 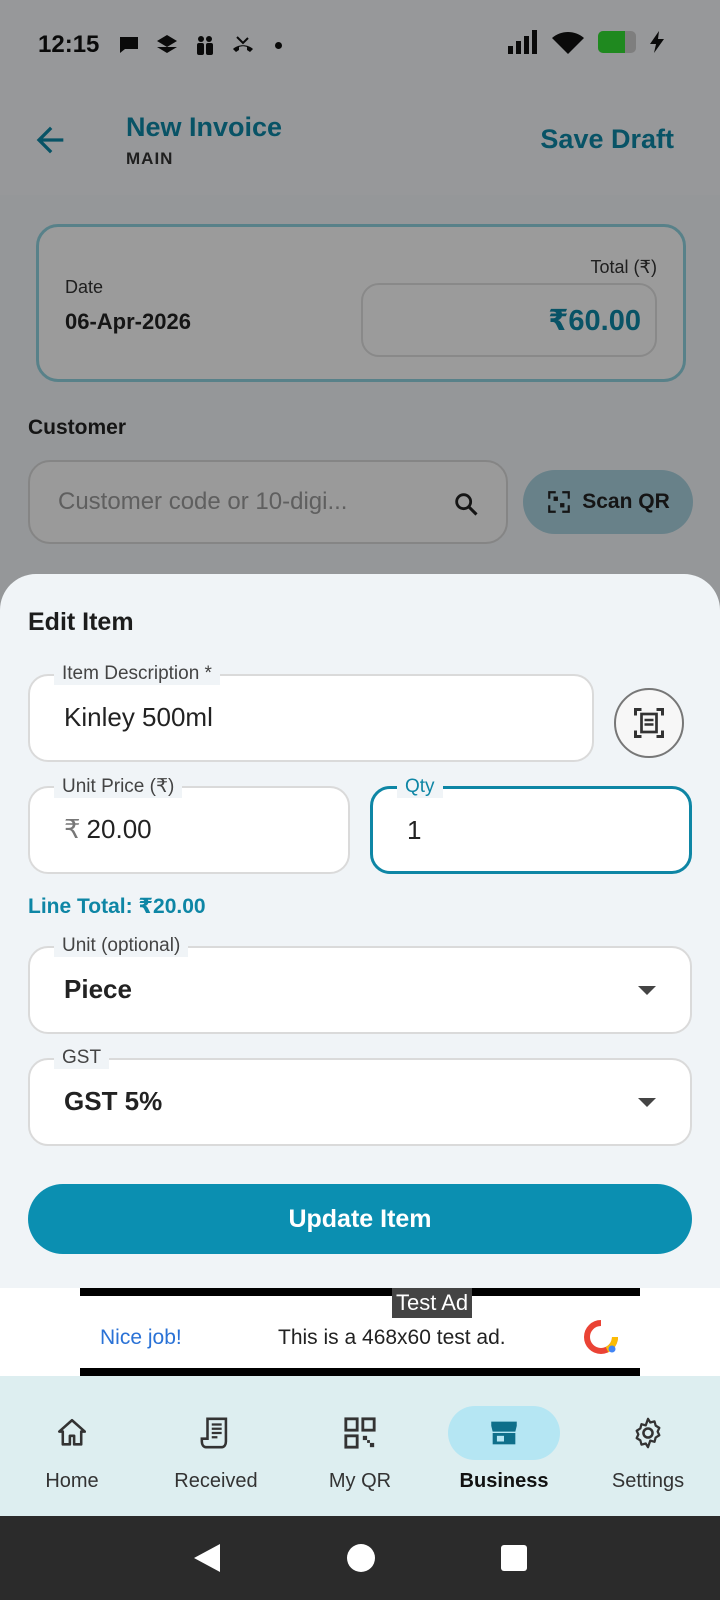 I want to click on store-icon, so click(x=504, y=1433).